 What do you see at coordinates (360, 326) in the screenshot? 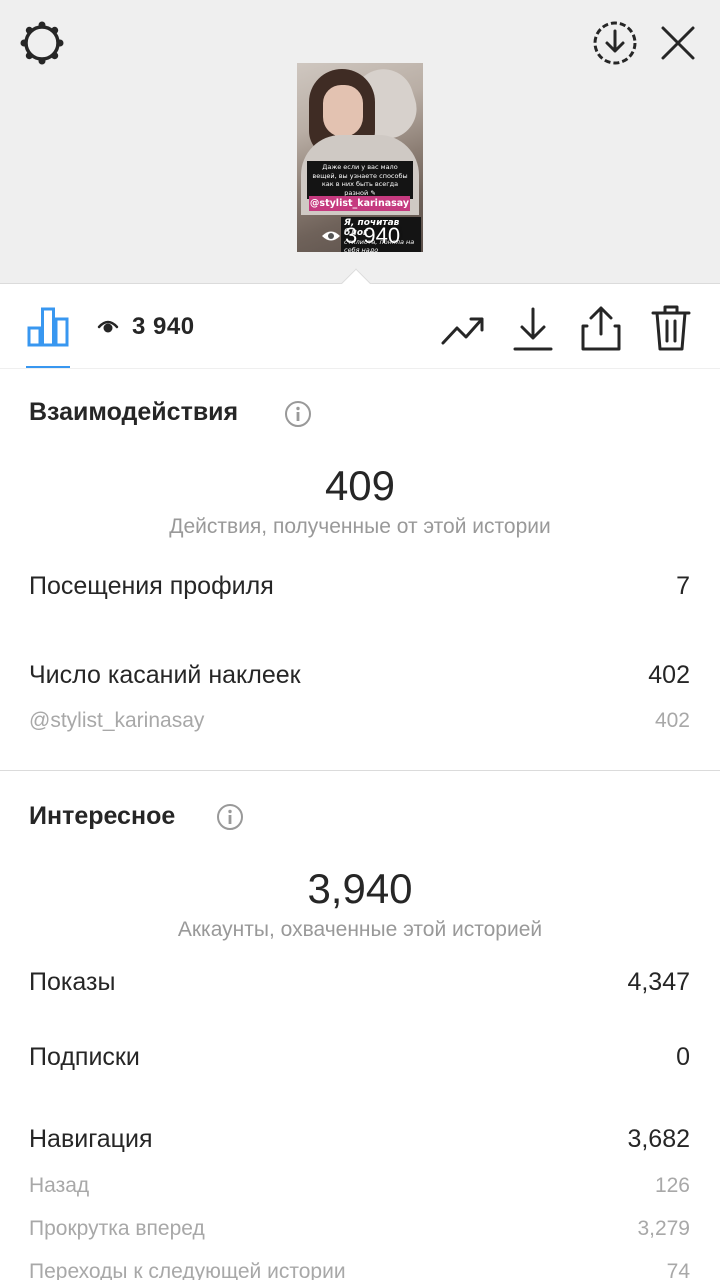
I see `story-toolbar: 3 940` at bounding box center [360, 326].